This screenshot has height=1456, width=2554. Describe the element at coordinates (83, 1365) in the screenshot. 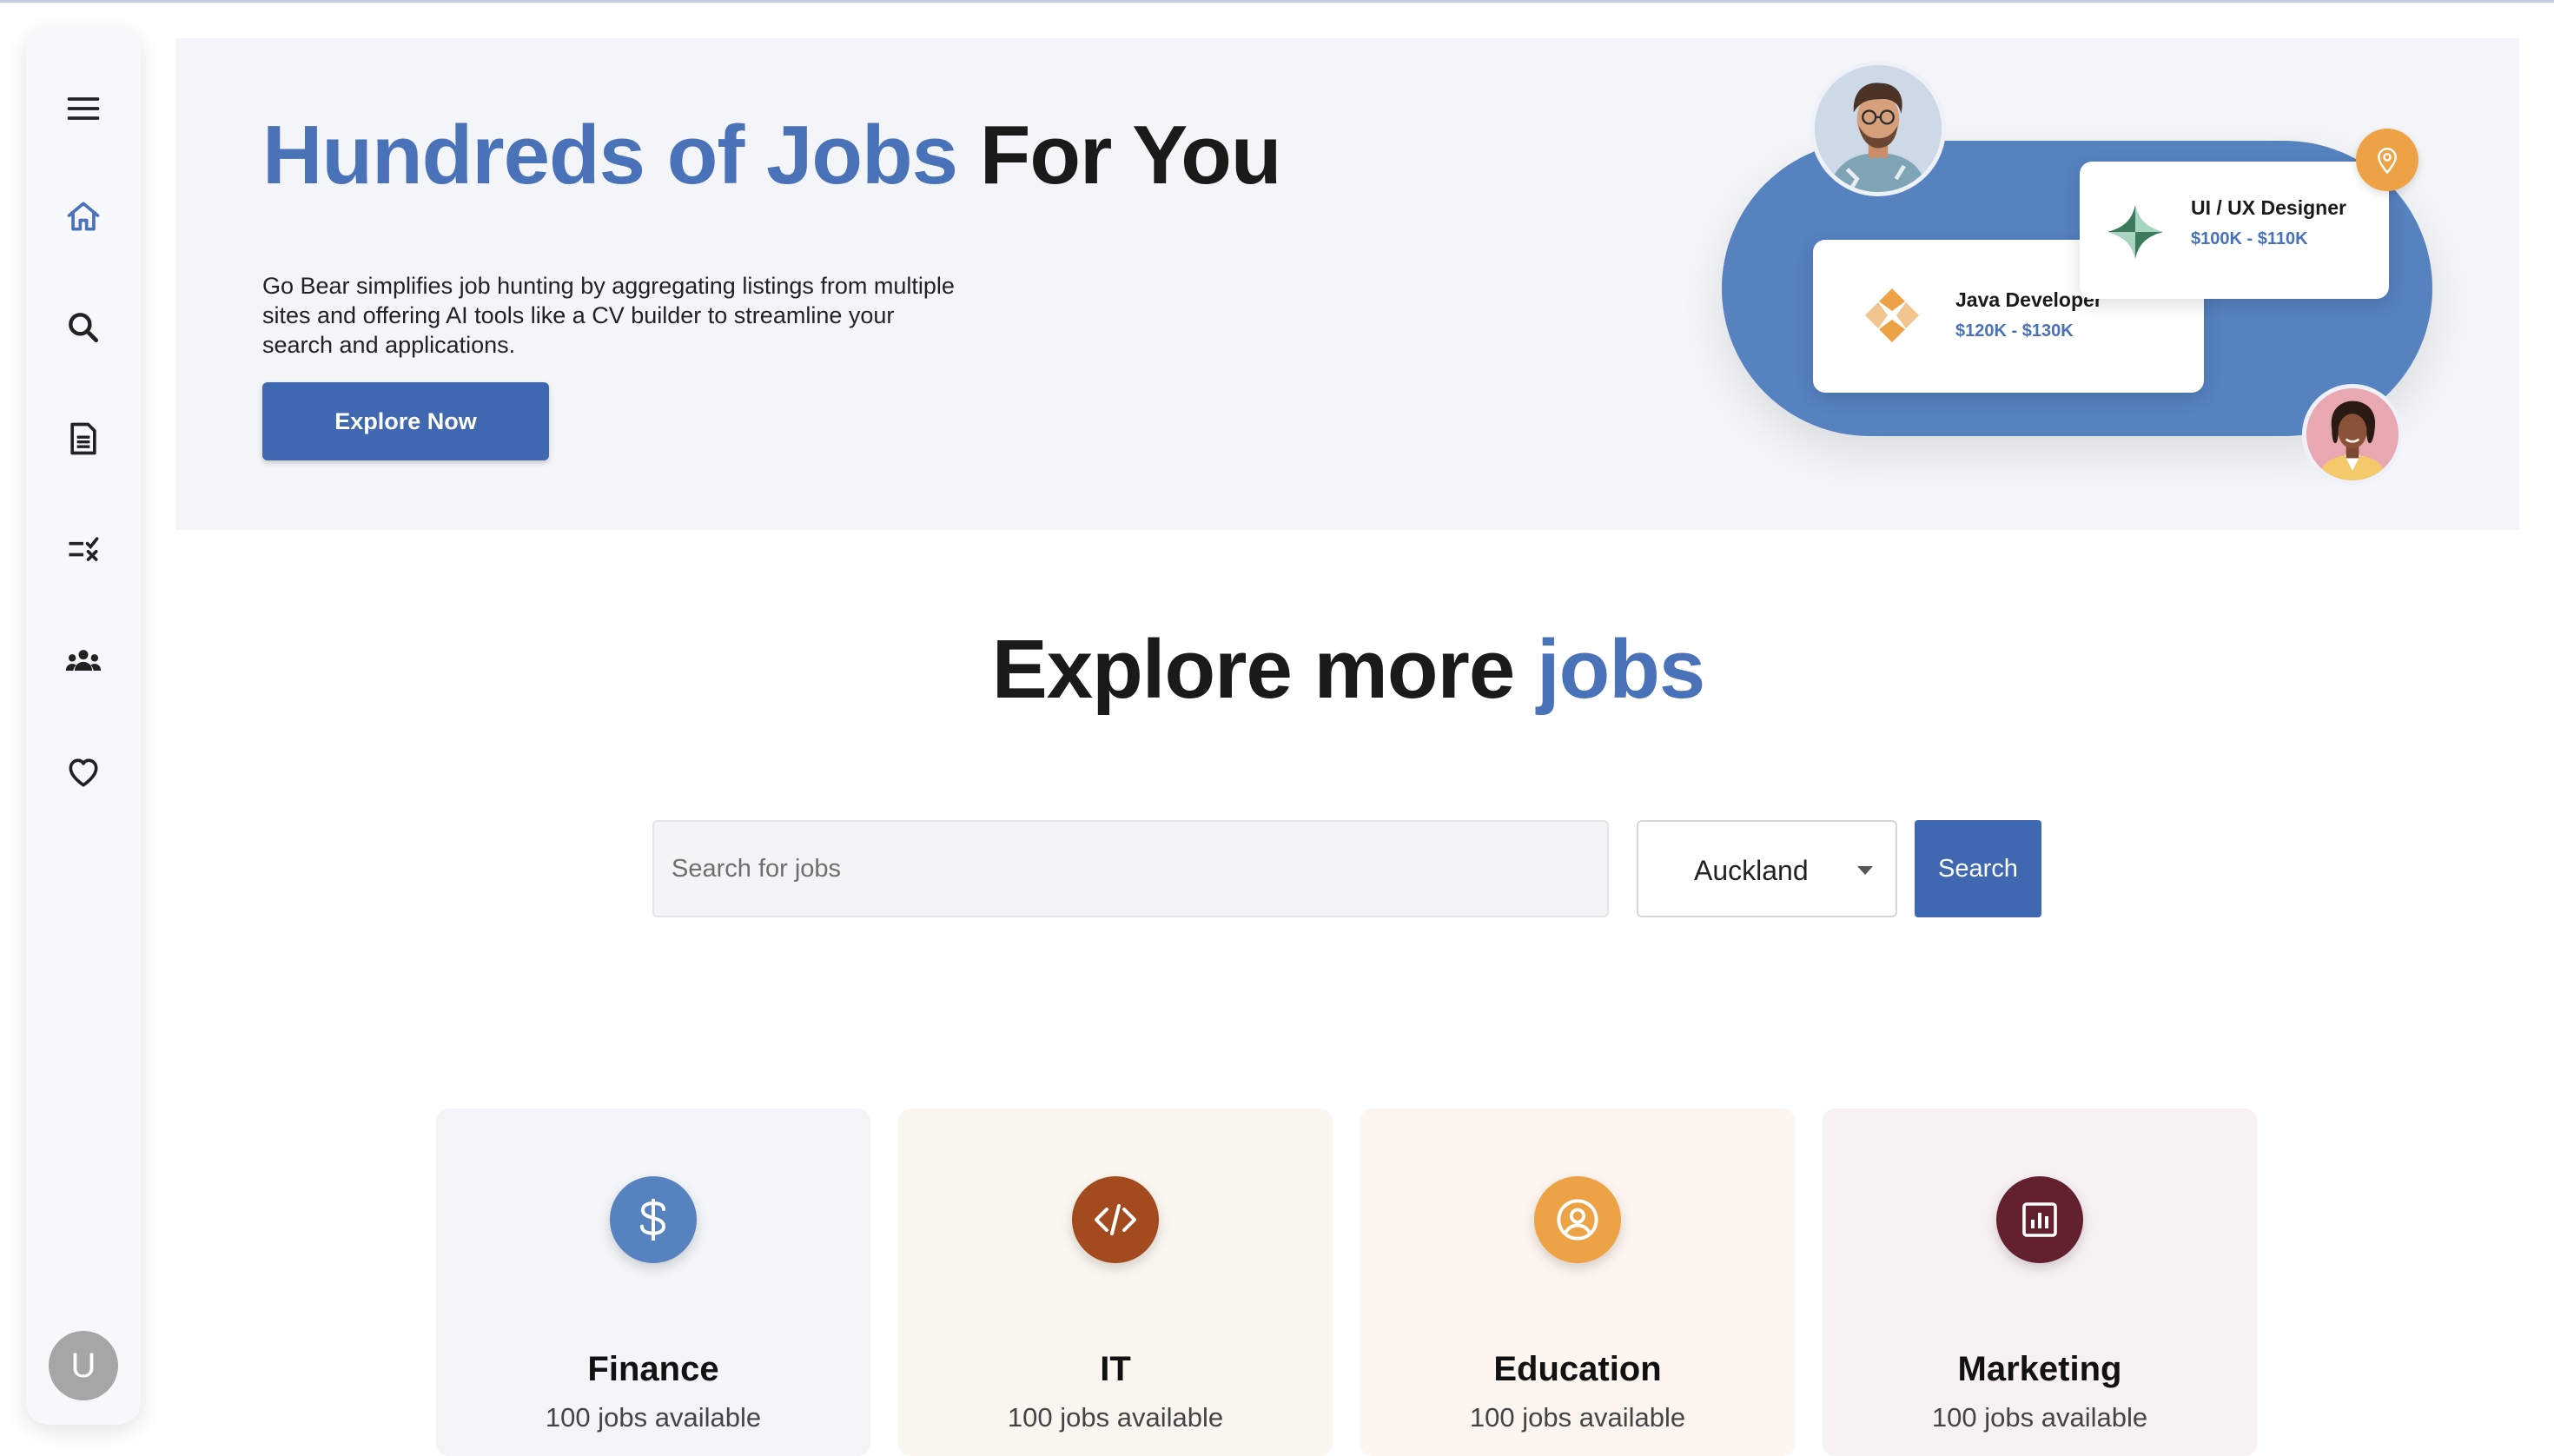

I see `user-avatar: U` at that location.